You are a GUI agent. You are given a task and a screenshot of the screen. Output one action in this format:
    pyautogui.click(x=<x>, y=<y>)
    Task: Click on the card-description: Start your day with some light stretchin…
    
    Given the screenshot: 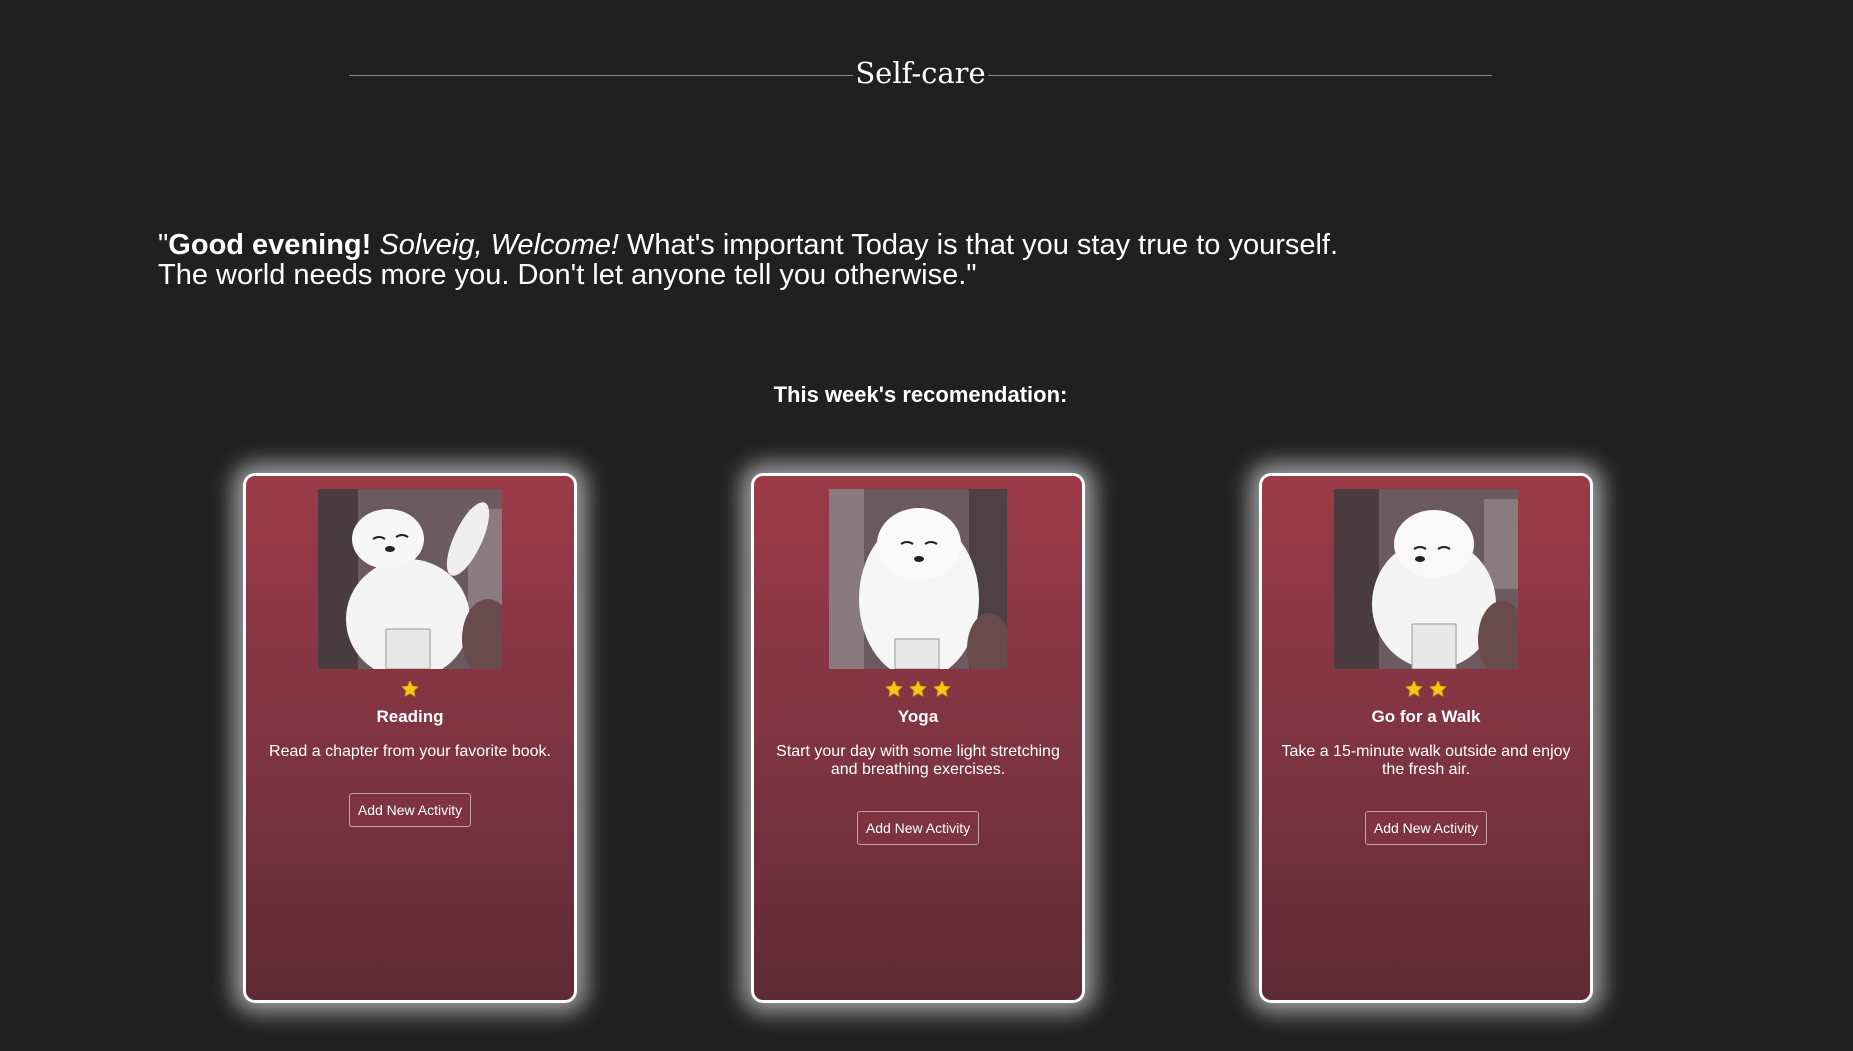 What is the action you would take?
    pyautogui.click(x=918, y=760)
    